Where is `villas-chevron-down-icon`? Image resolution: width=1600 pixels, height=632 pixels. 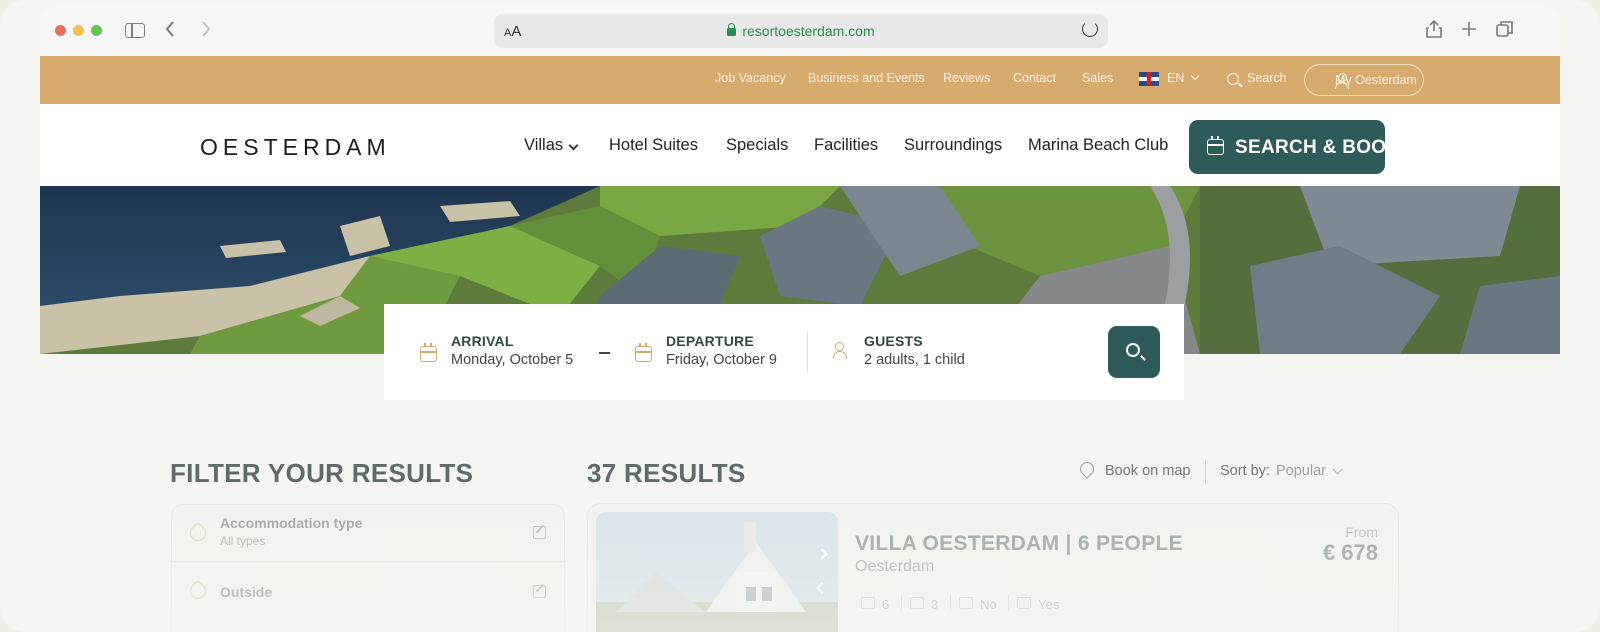 villas-chevron-down-icon is located at coordinates (573, 145).